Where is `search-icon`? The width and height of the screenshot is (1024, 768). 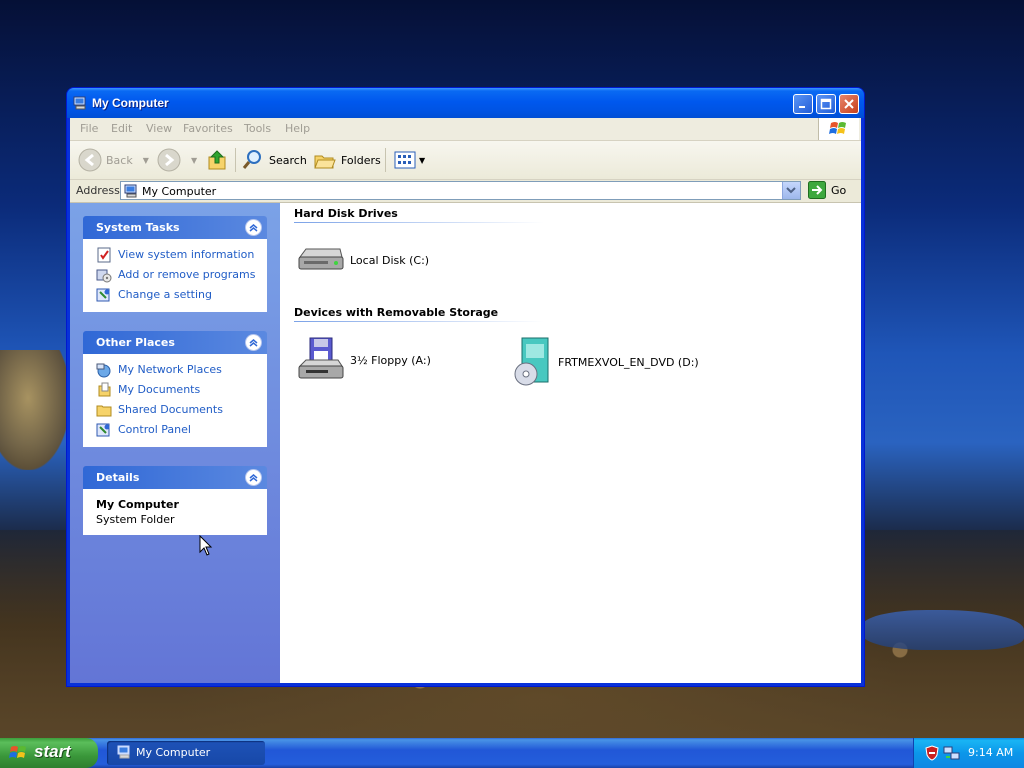 search-icon is located at coordinates (251, 159).